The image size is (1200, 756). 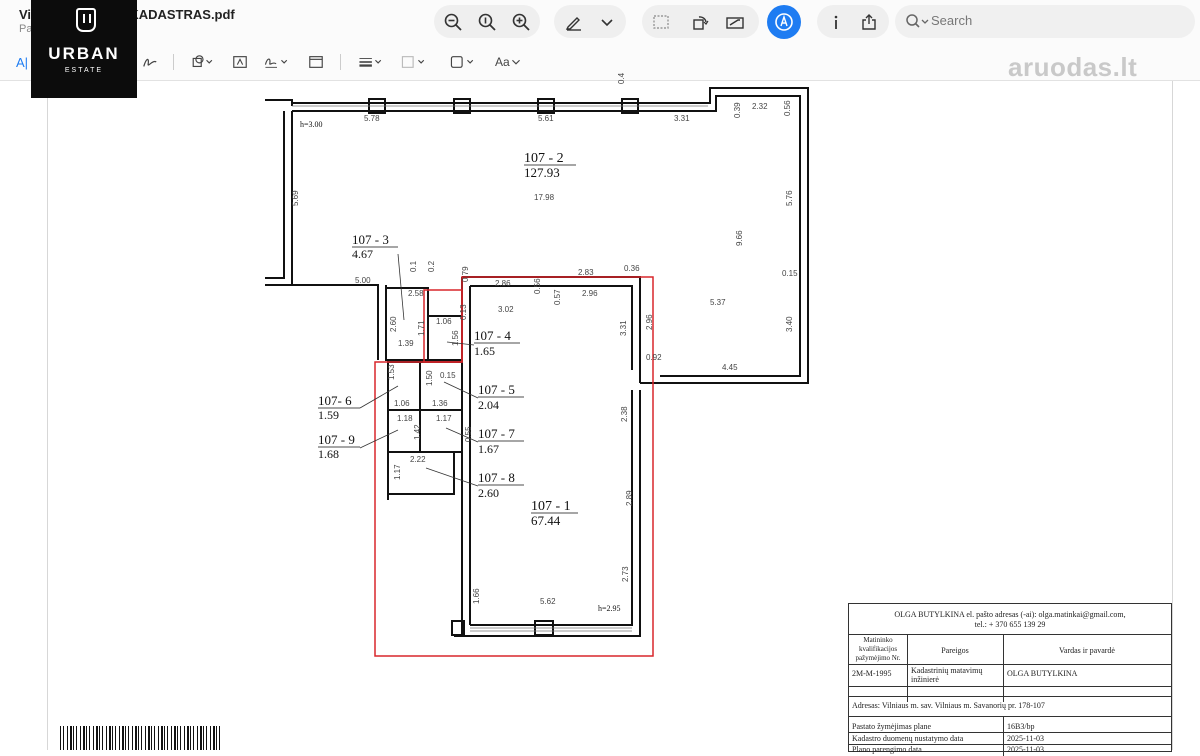 I want to click on dimension: 2.22, so click(x=418, y=459).